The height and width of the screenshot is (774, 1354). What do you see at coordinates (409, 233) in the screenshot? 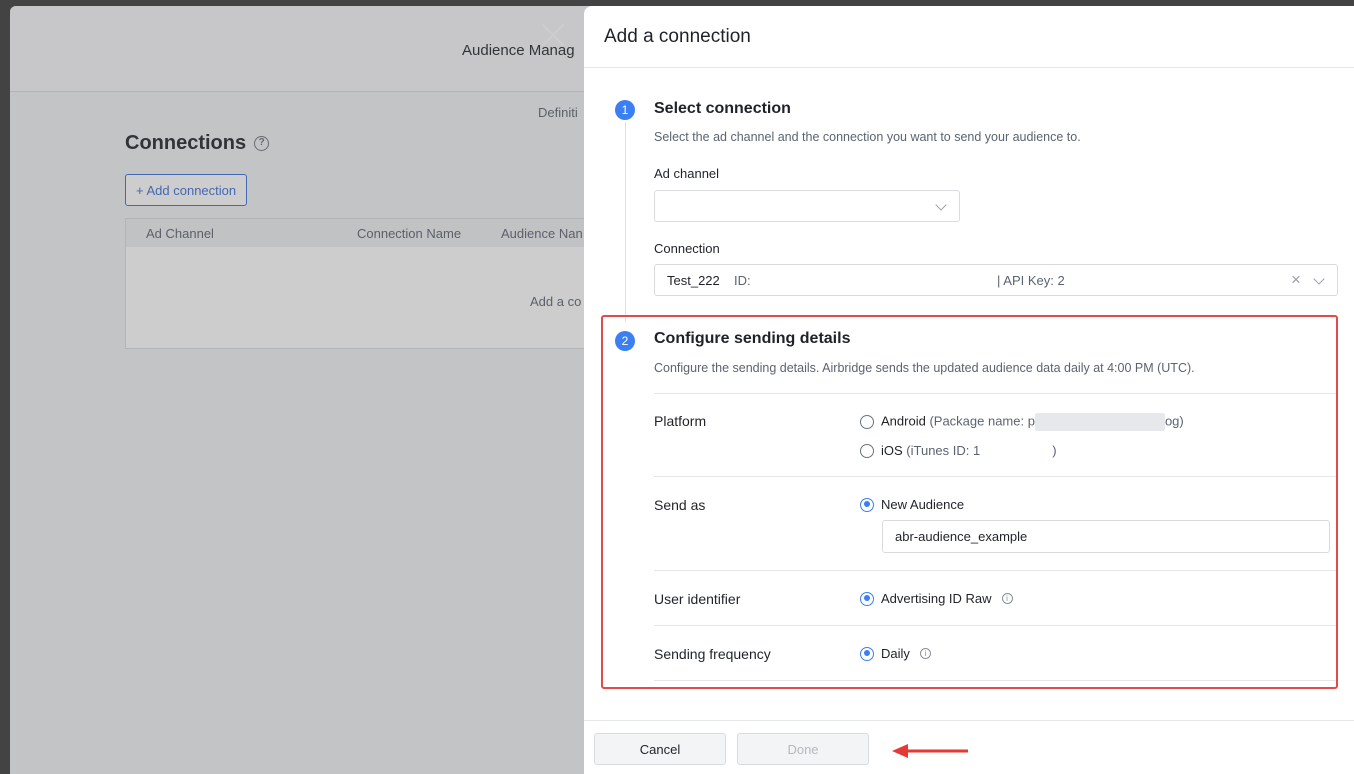
I see `column-header-connection-name: Connection Name` at bounding box center [409, 233].